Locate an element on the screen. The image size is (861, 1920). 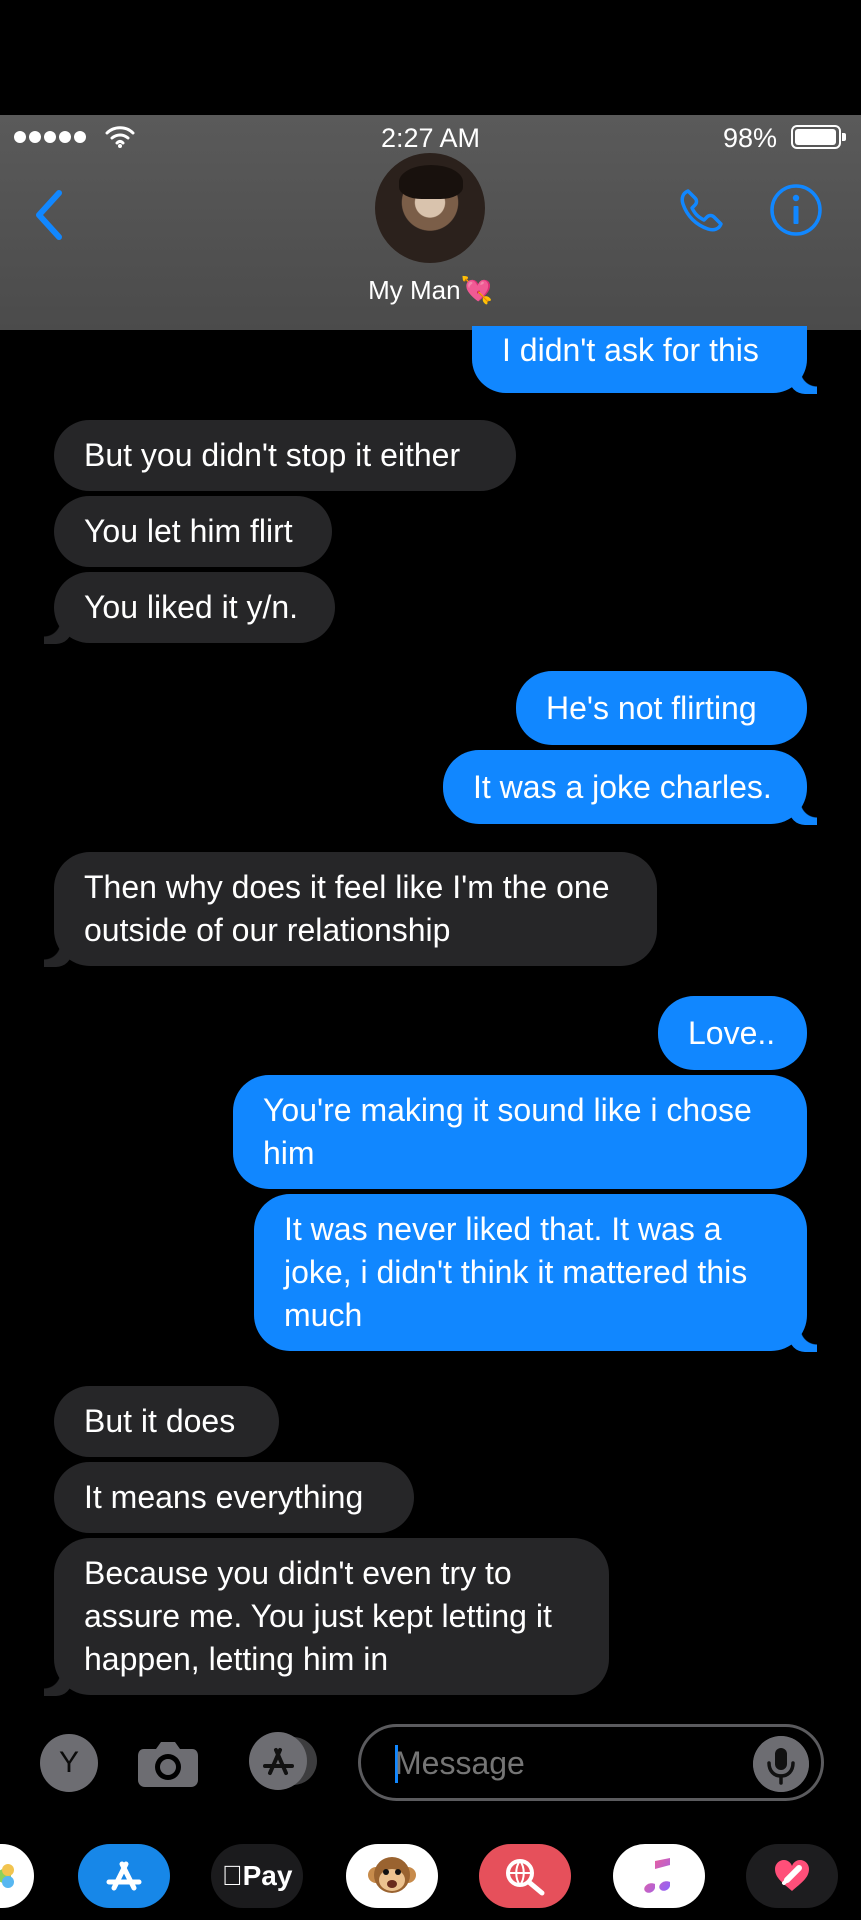
incoming-message: It means everything is located at coordinates (234, 1497).